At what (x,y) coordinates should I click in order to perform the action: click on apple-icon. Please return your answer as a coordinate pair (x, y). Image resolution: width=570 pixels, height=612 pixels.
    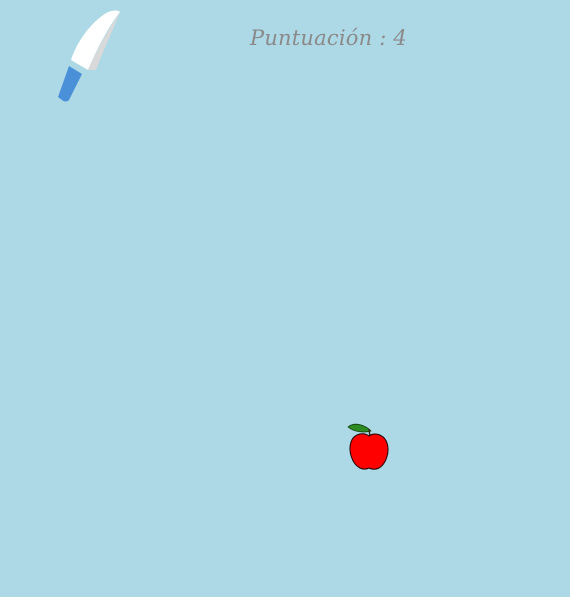
    Looking at the image, I should click on (368, 447).